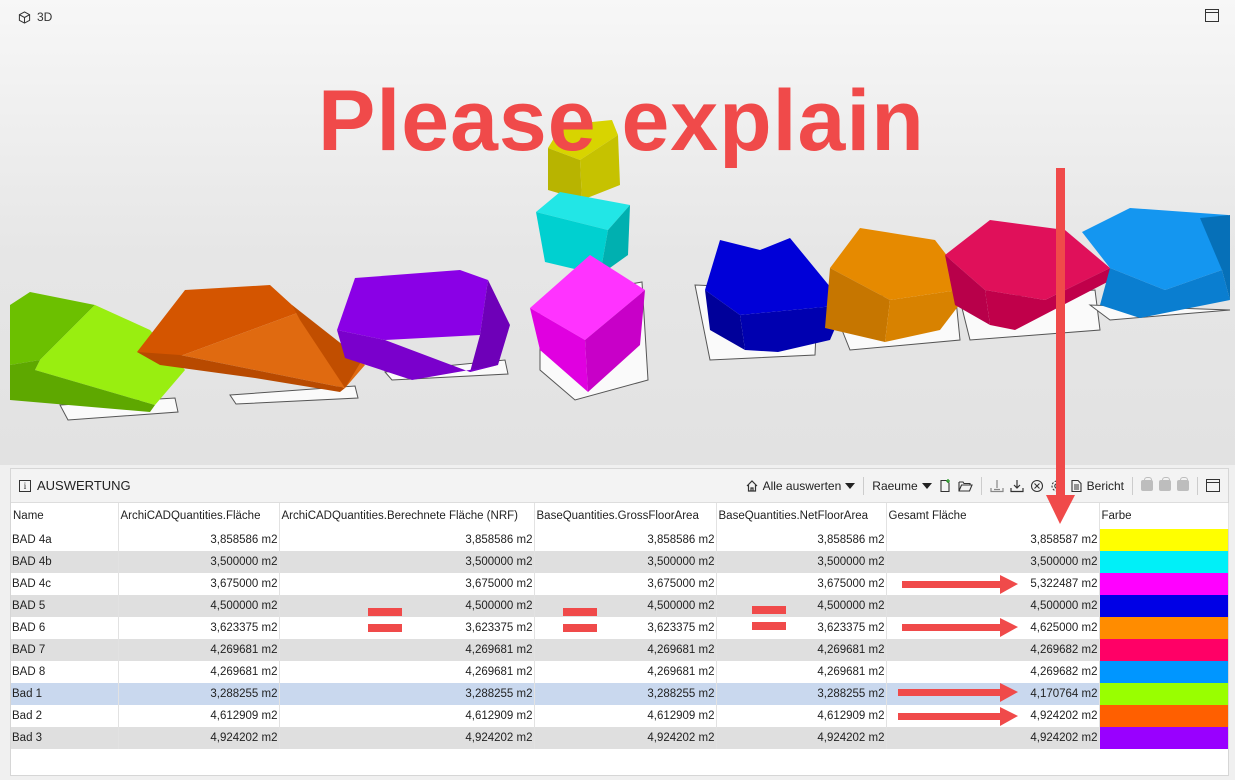  Describe the element at coordinates (65, 716) in the screenshot. I see `cell-name: Bad 2` at that location.